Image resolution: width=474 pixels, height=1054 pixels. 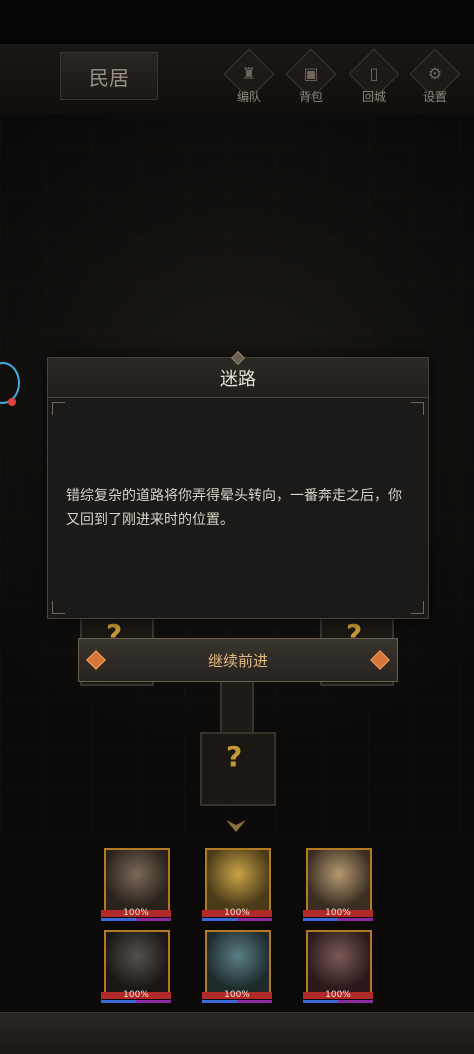 I want to click on unknown-room-icon: ?, so click(x=234, y=756).